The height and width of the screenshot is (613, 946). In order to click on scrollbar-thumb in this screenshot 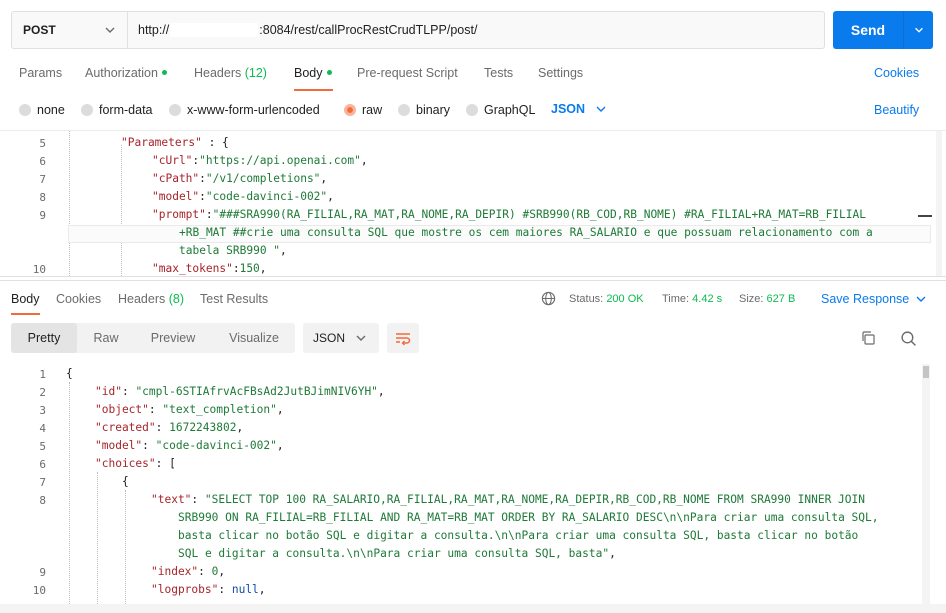, I will do `click(926, 372)`.